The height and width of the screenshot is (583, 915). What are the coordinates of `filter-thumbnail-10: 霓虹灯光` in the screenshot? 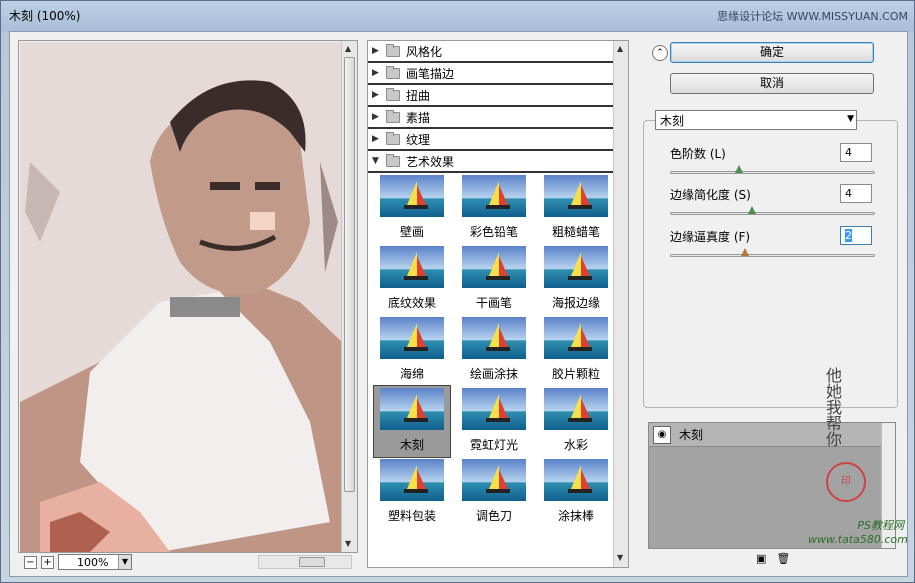 It's located at (494, 421).